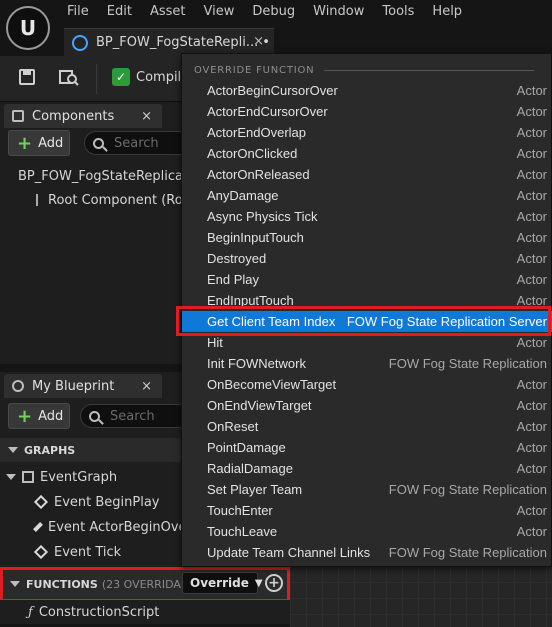 The image size is (552, 627). Describe the element at coordinates (146, 116) in the screenshot. I see `close-components-icon: ×` at that location.